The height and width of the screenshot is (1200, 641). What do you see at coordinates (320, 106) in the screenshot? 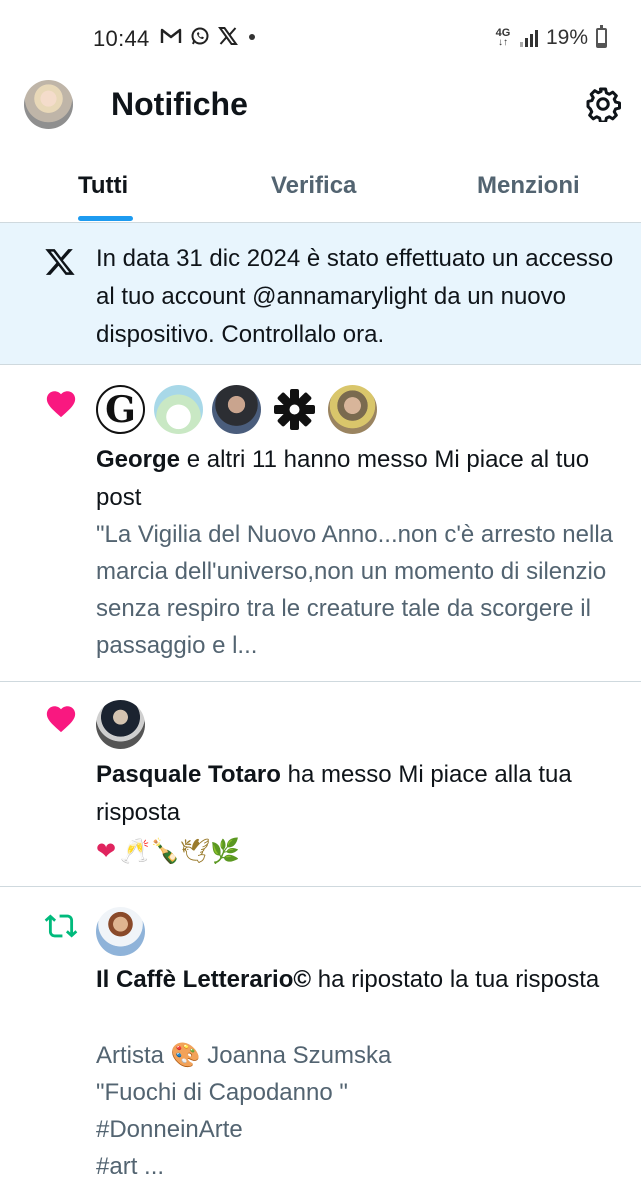
I see `app-header: Notifiche` at bounding box center [320, 106].